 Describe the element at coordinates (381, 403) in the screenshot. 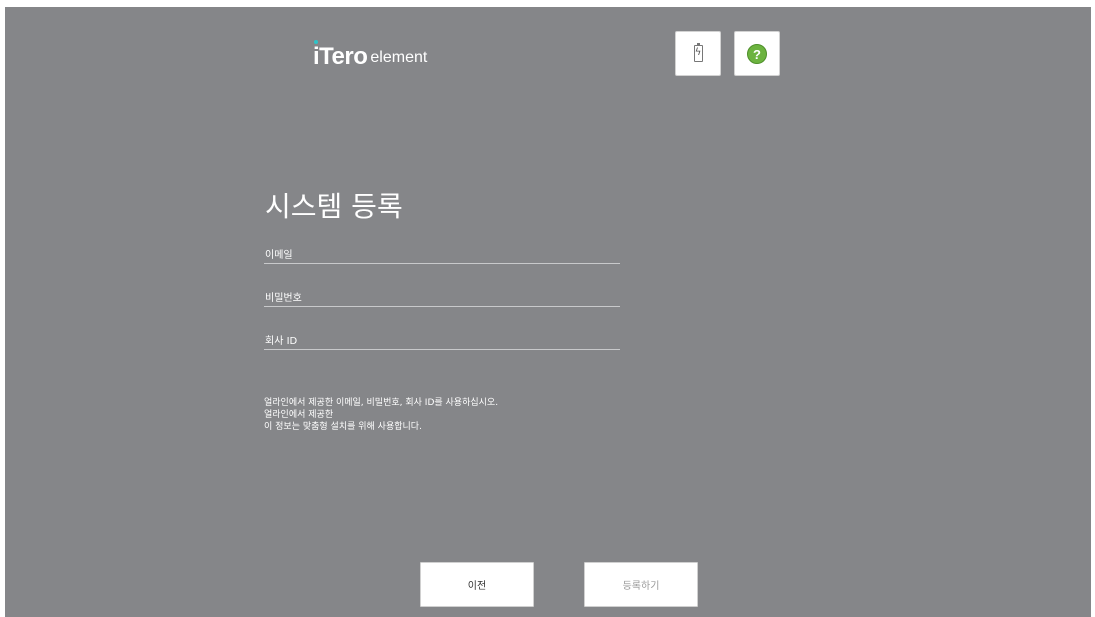

I see `info-line-1: 얼라인에서 제공한 이메일, 비밀번호, 회사 ID를 사용하십시오.` at that location.